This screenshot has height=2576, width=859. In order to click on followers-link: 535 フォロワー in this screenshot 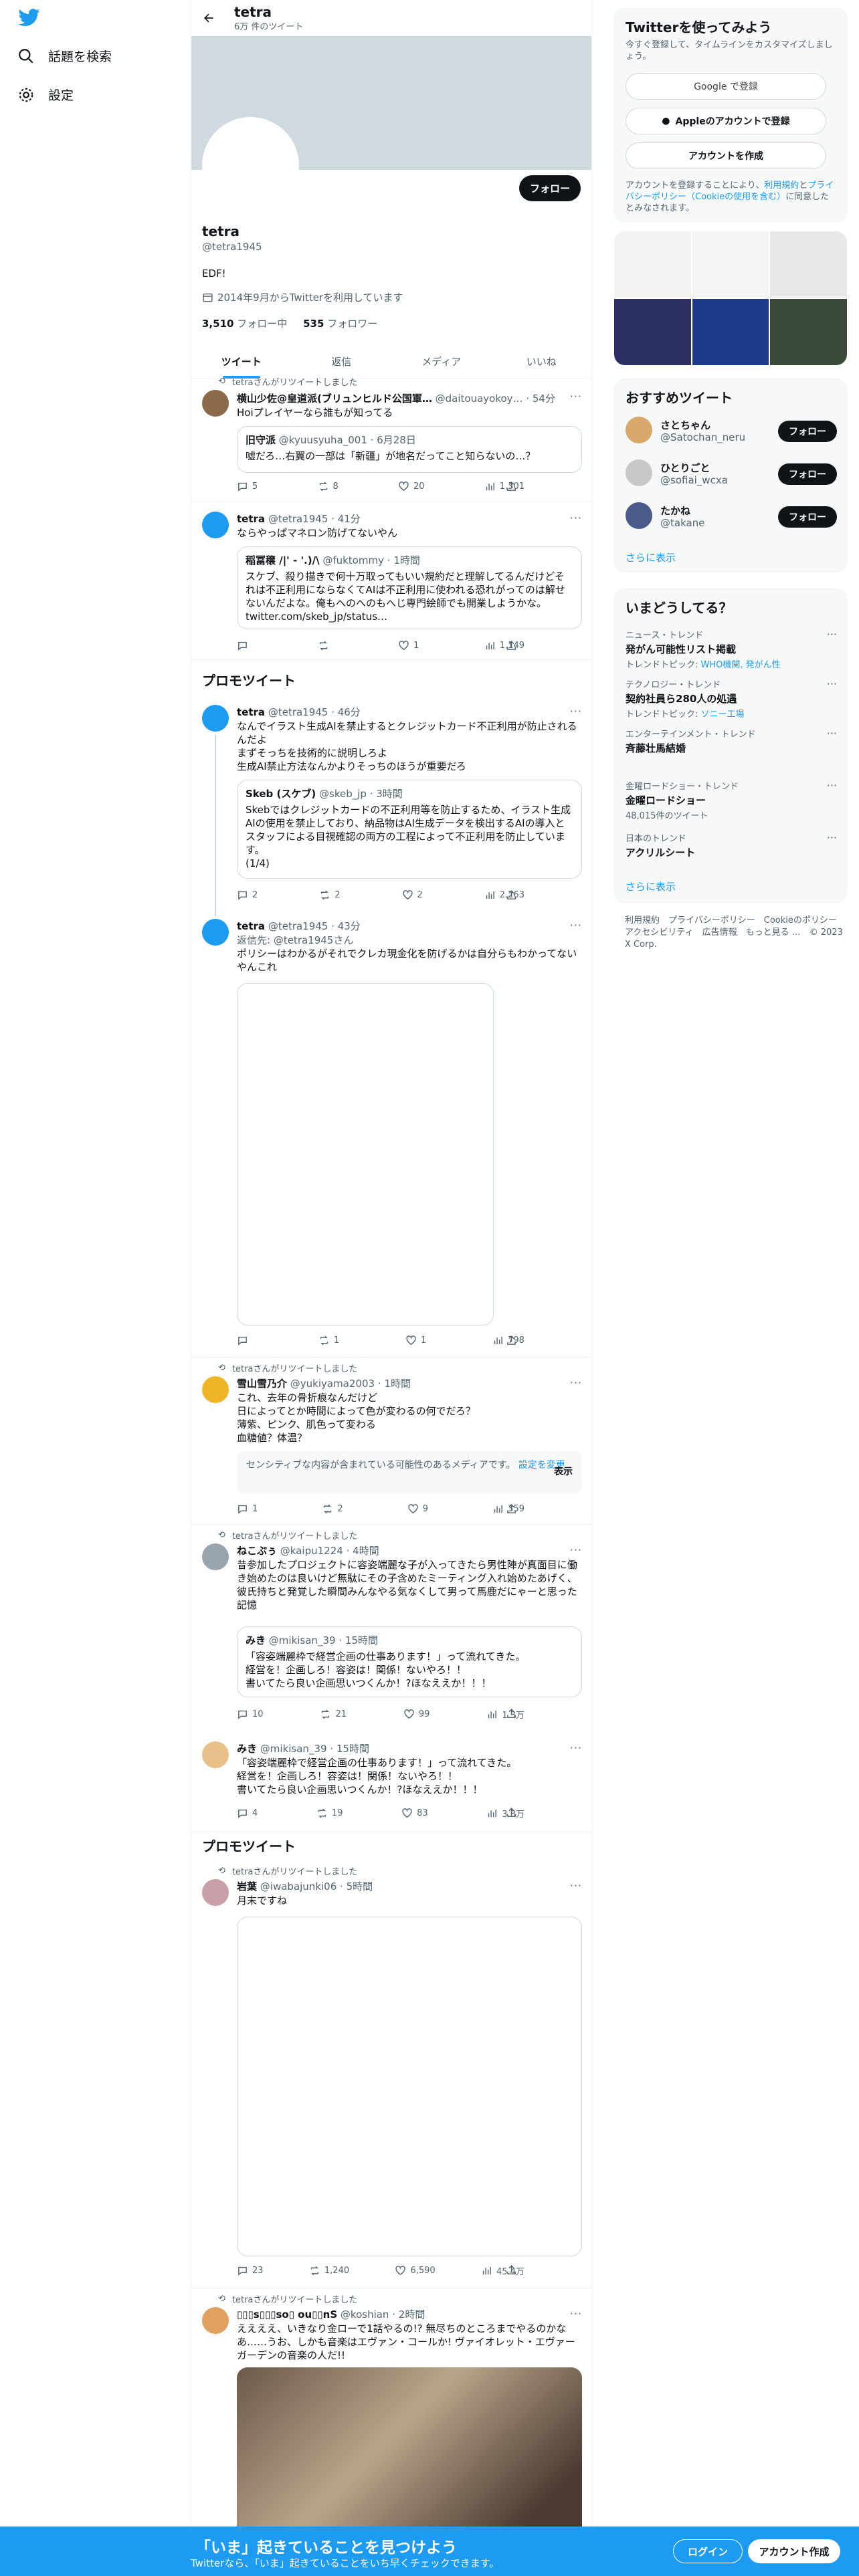, I will do `click(340, 324)`.